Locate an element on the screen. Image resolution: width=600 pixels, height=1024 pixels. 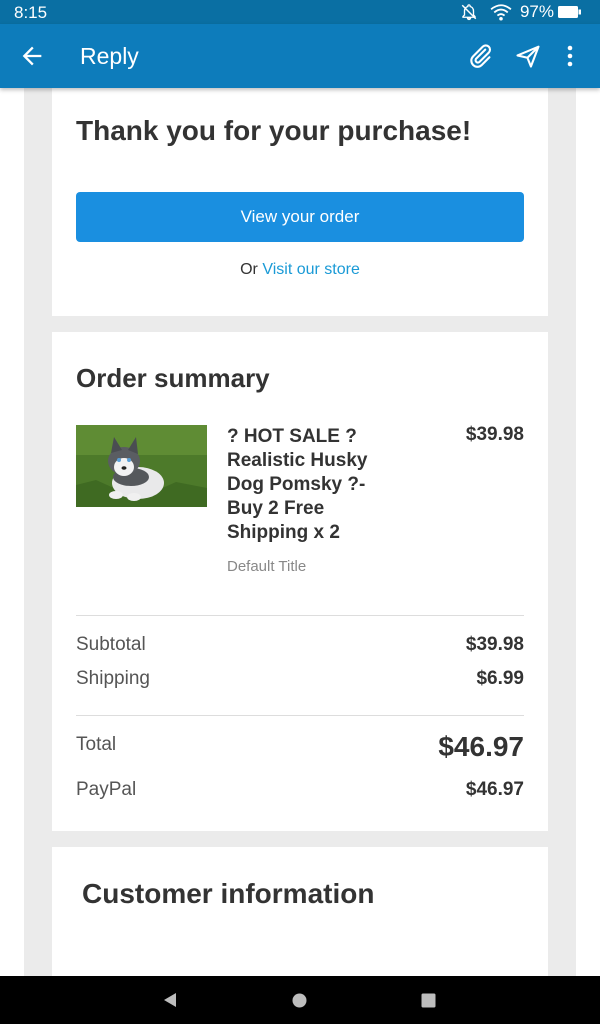
send-icon is located at coordinates (528, 56).